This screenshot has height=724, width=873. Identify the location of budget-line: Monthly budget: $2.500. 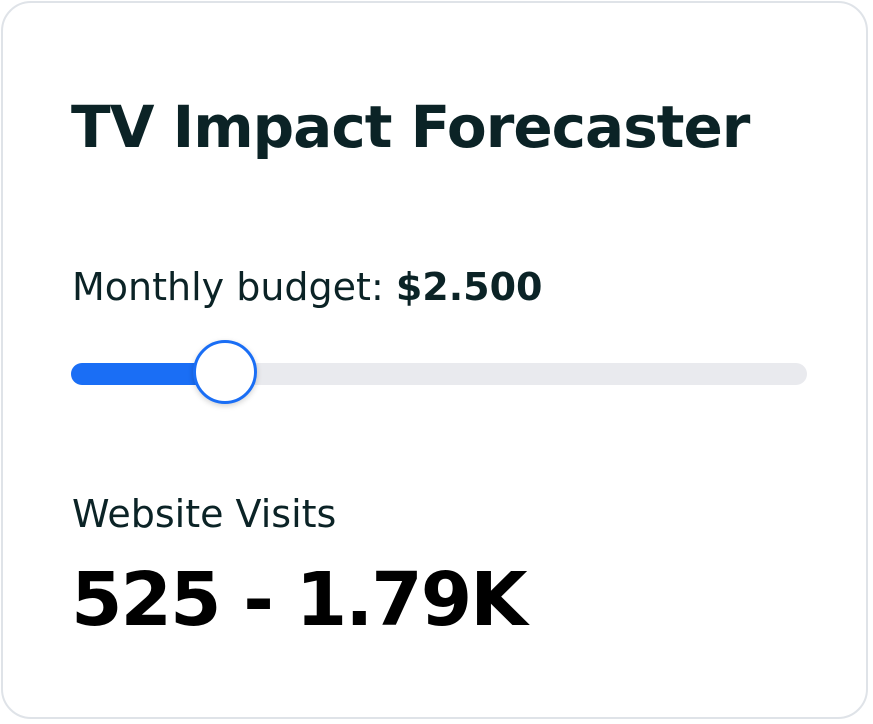
(307, 287).